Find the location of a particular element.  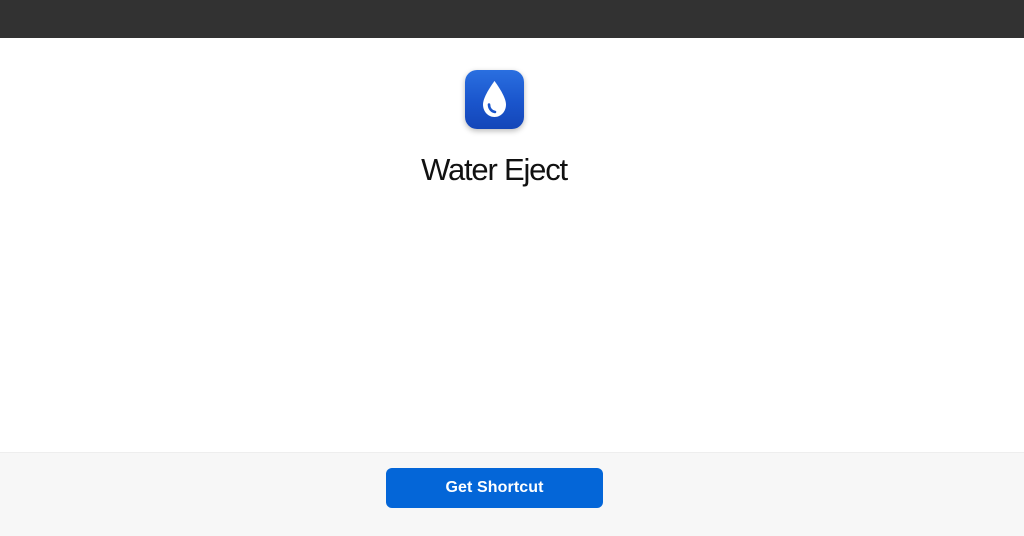

get-shortcut-button: Get Shortcut is located at coordinates (494, 488).